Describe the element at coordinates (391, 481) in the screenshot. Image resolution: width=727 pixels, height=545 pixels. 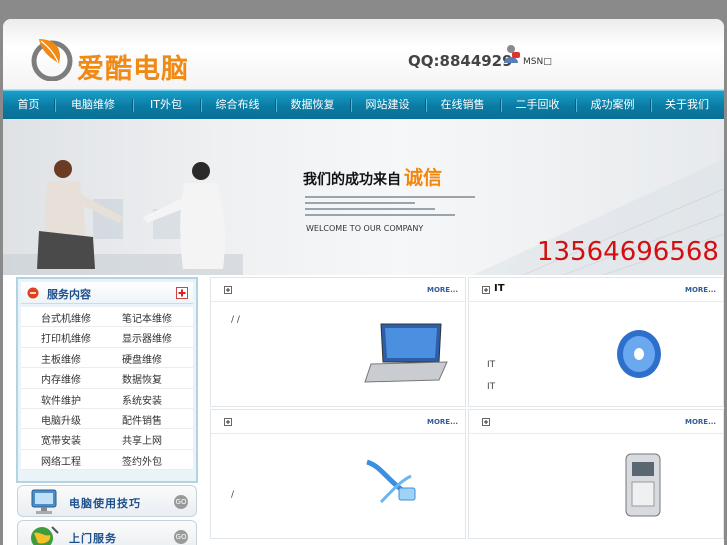
I see `network-cable-image` at that location.